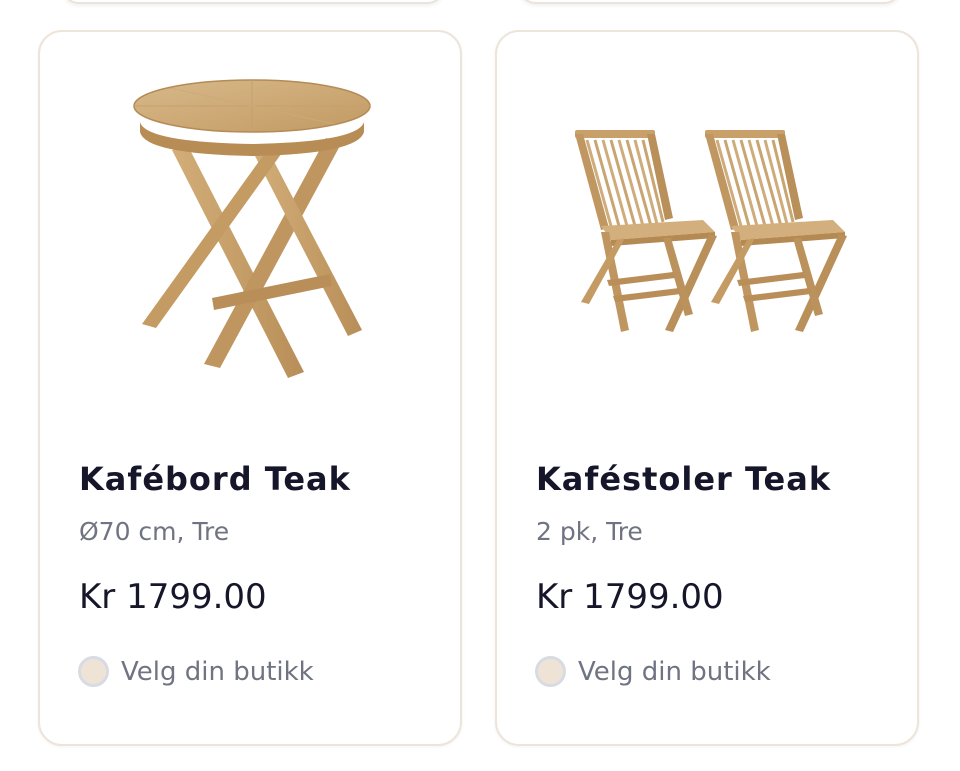 The width and height of the screenshot is (960, 771). I want to click on teak-chairs-illustration, so click(712, 231).